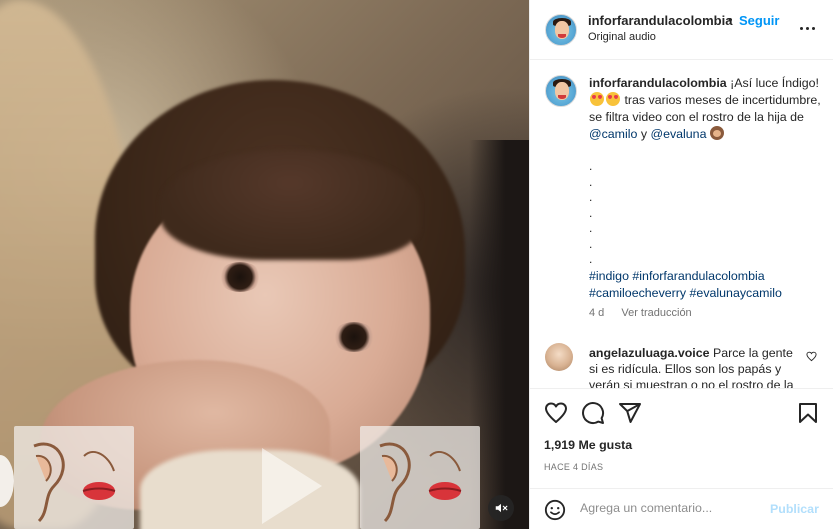 The width and height of the screenshot is (833, 529). Describe the element at coordinates (759, 20) in the screenshot. I see `follow-button: Seguir` at that location.